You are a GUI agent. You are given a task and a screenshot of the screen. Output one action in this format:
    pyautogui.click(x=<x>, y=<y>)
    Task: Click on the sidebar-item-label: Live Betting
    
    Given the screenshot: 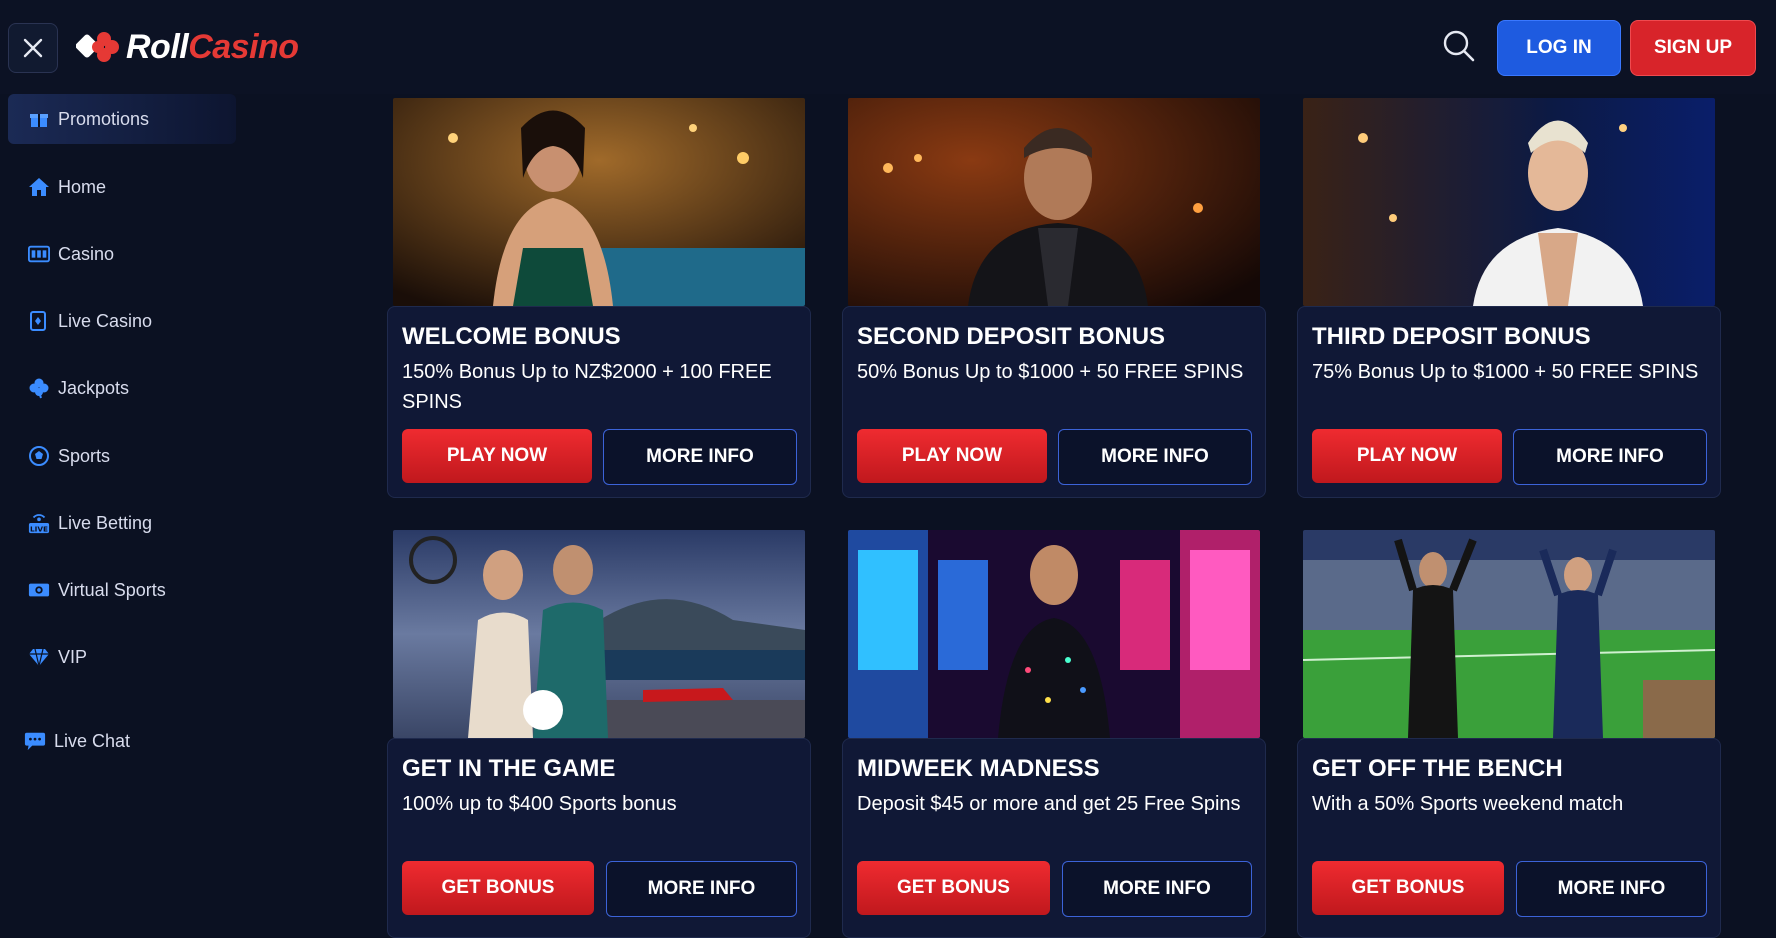 What is the action you would take?
    pyautogui.click(x=105, y=522)
    